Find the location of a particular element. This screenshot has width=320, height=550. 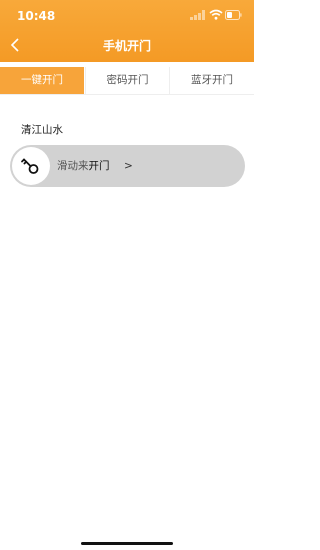

status-icons is located at coordinates (216, 15).